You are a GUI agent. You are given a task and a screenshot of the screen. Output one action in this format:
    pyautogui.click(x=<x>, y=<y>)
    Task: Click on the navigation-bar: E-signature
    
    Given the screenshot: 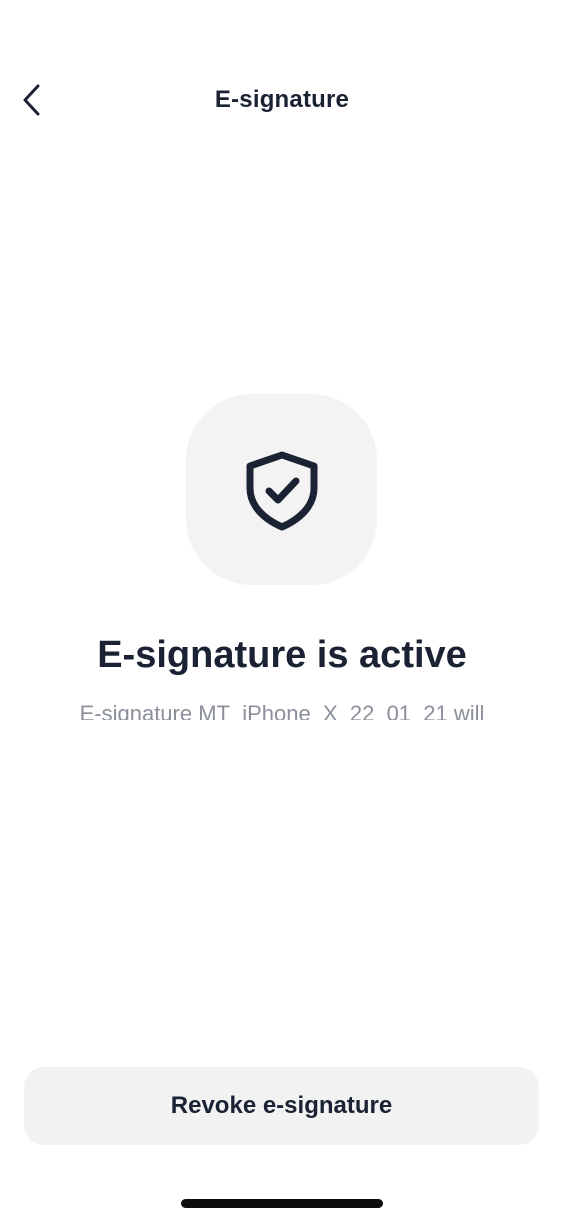 What is the action you would take?
    pyautogui.click(x=282, y=100)
    